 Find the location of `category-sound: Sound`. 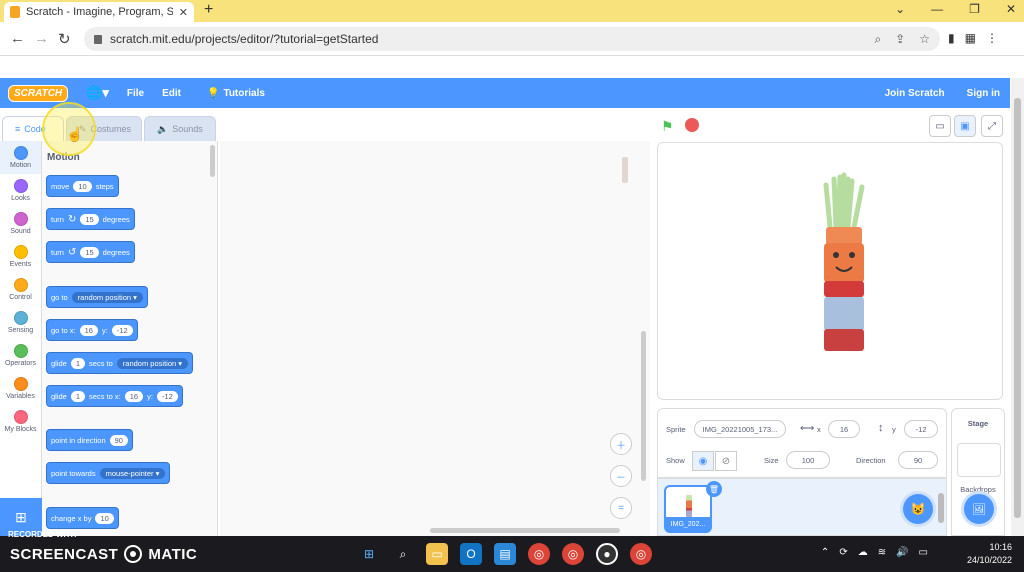

category-sound: Sound is located at coordinates (20, 223).